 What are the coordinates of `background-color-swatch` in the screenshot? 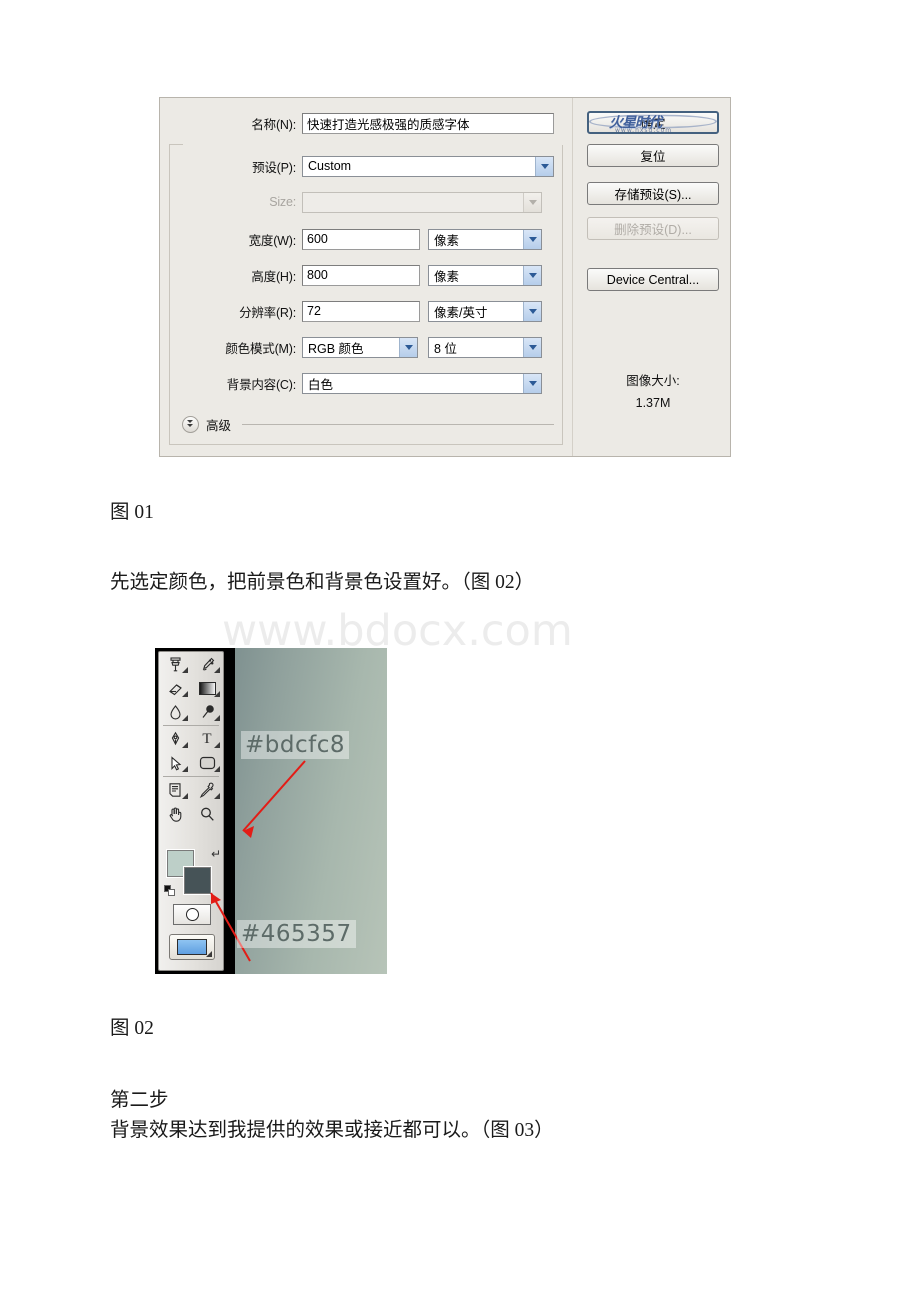 It's located at (197, 880).